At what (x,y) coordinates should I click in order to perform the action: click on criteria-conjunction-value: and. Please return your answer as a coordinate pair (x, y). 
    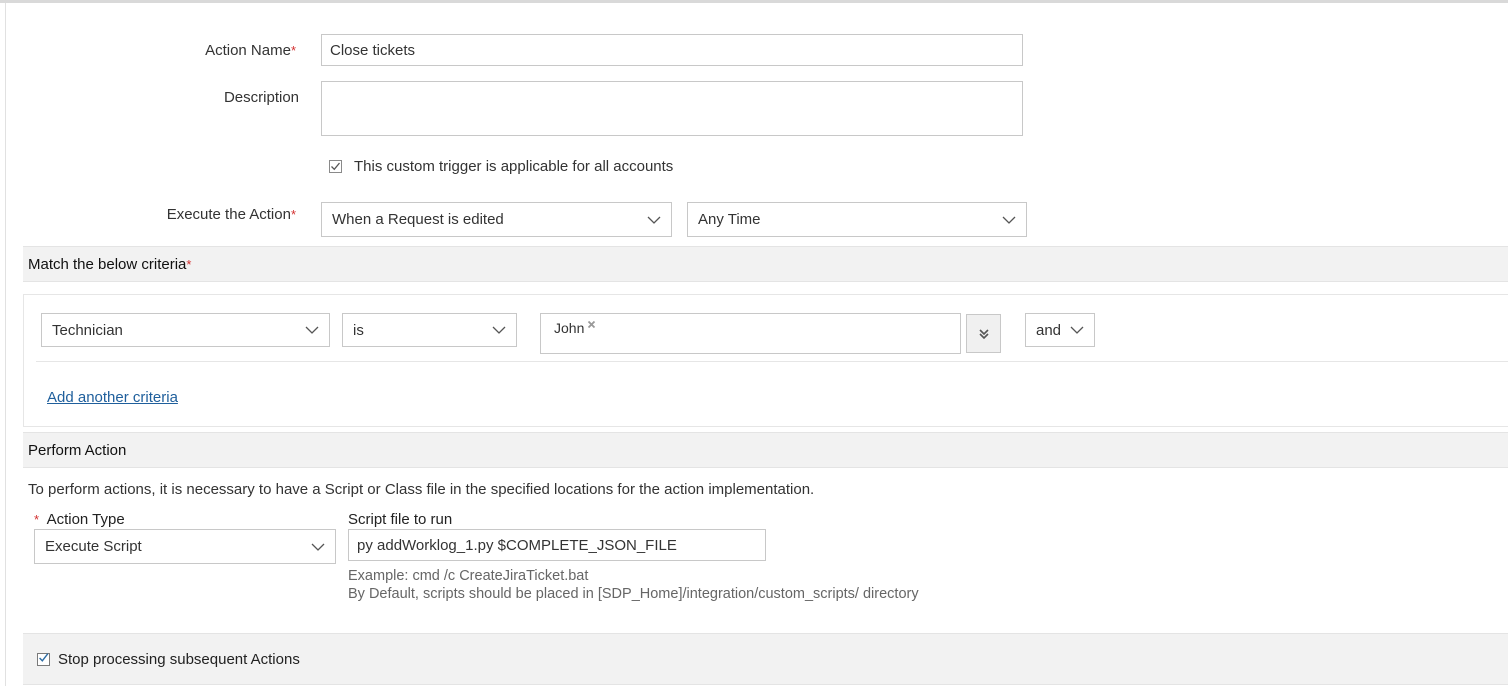
    Looking at the image, I should click on (1049, 330).